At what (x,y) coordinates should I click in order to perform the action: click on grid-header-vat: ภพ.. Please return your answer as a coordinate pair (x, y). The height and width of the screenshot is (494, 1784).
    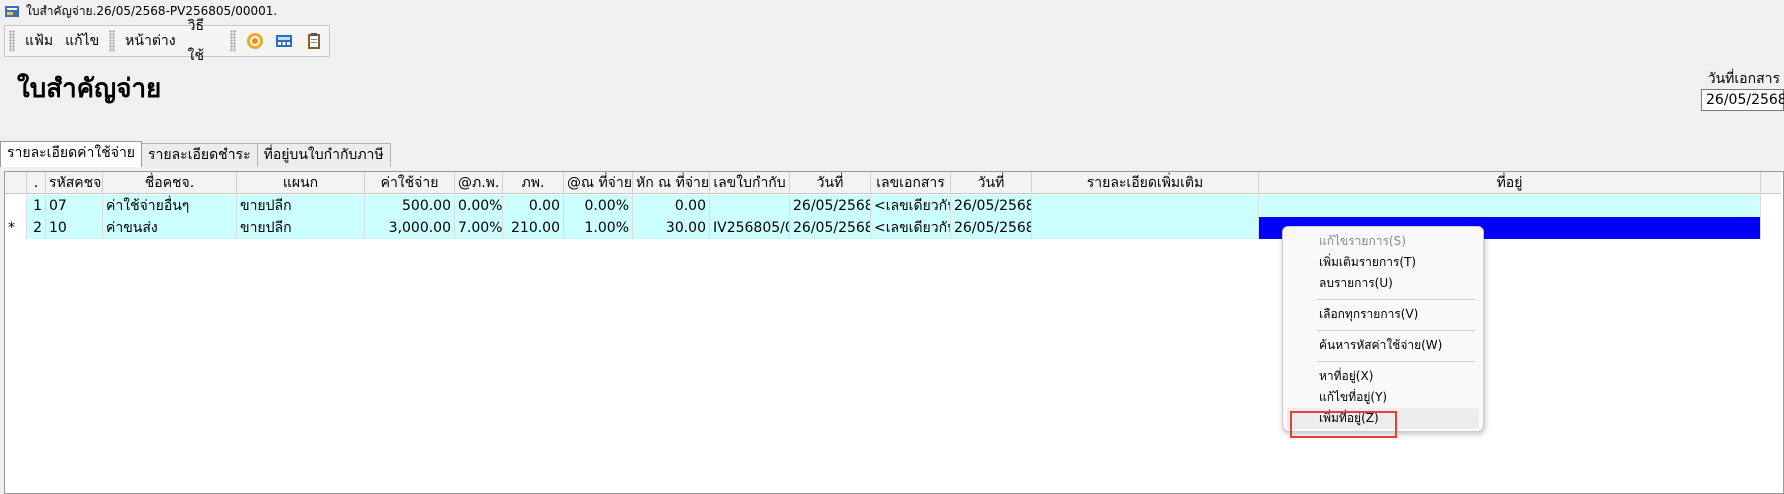
    Looking at the image, I should click on (533, 183).